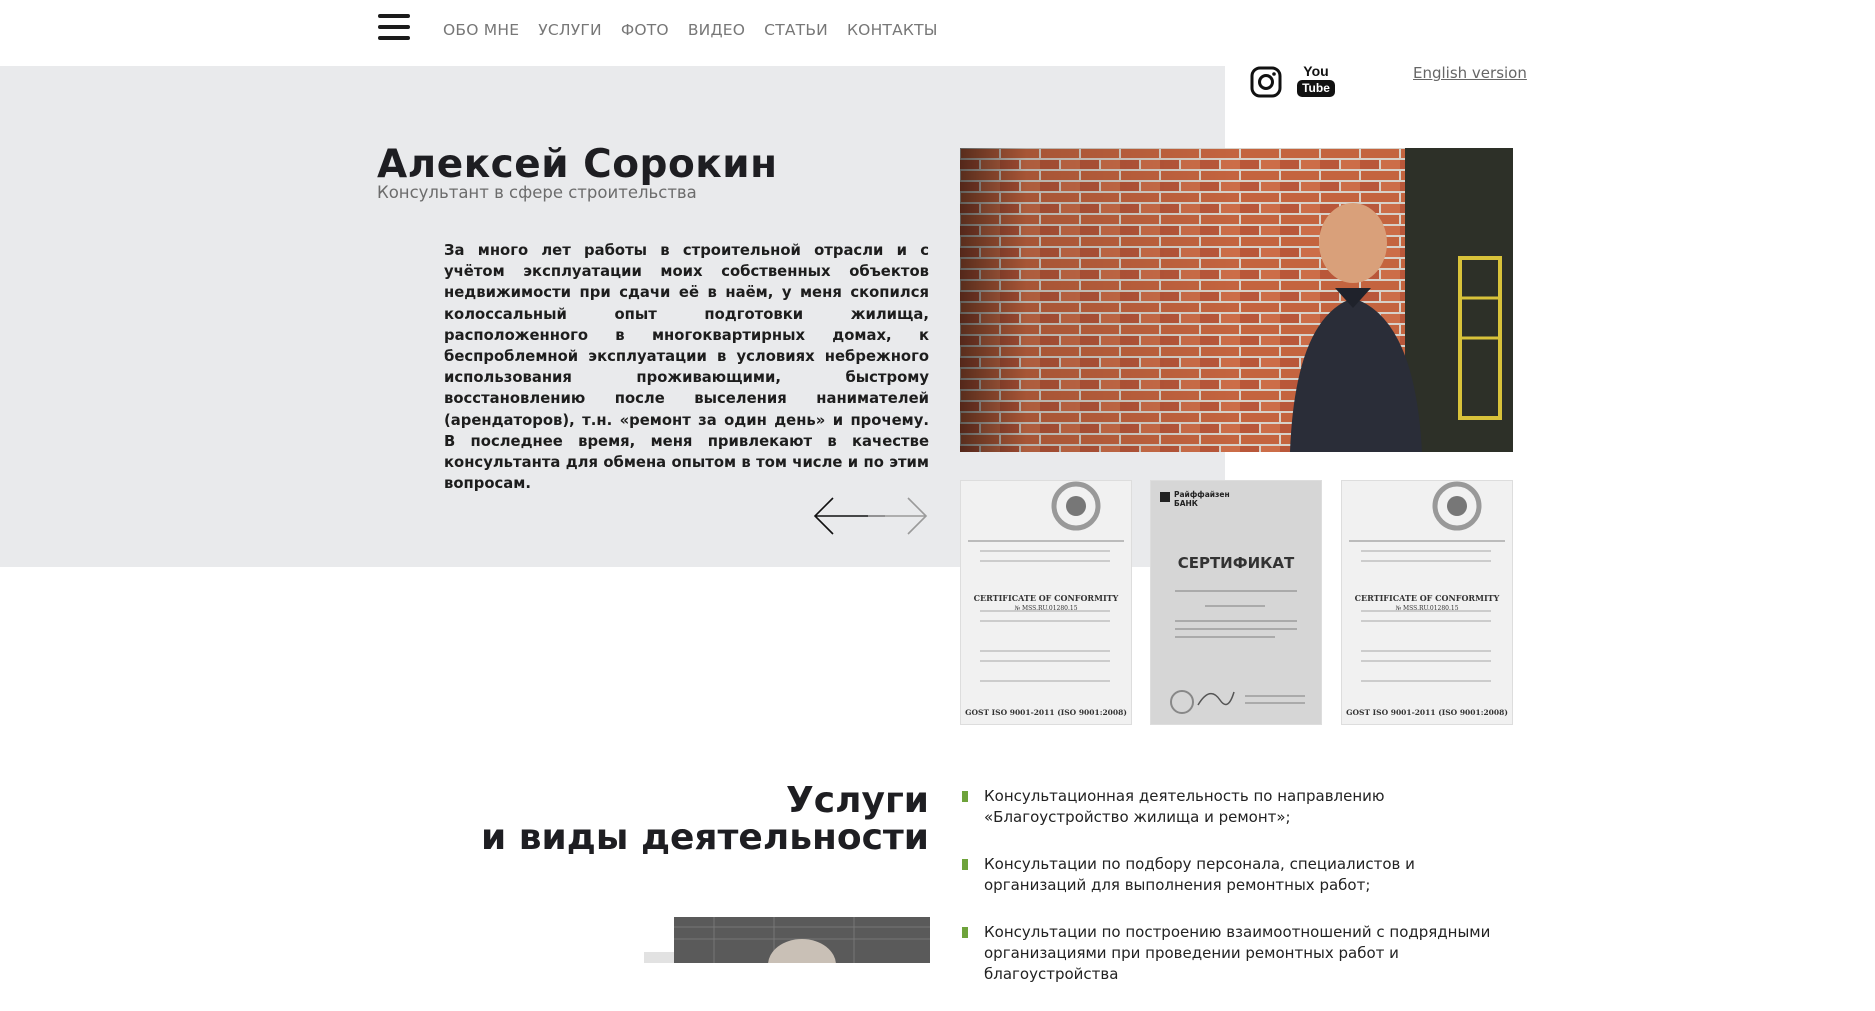  I want to click on youtube-tube-text: Tube, so click(1316, 88).